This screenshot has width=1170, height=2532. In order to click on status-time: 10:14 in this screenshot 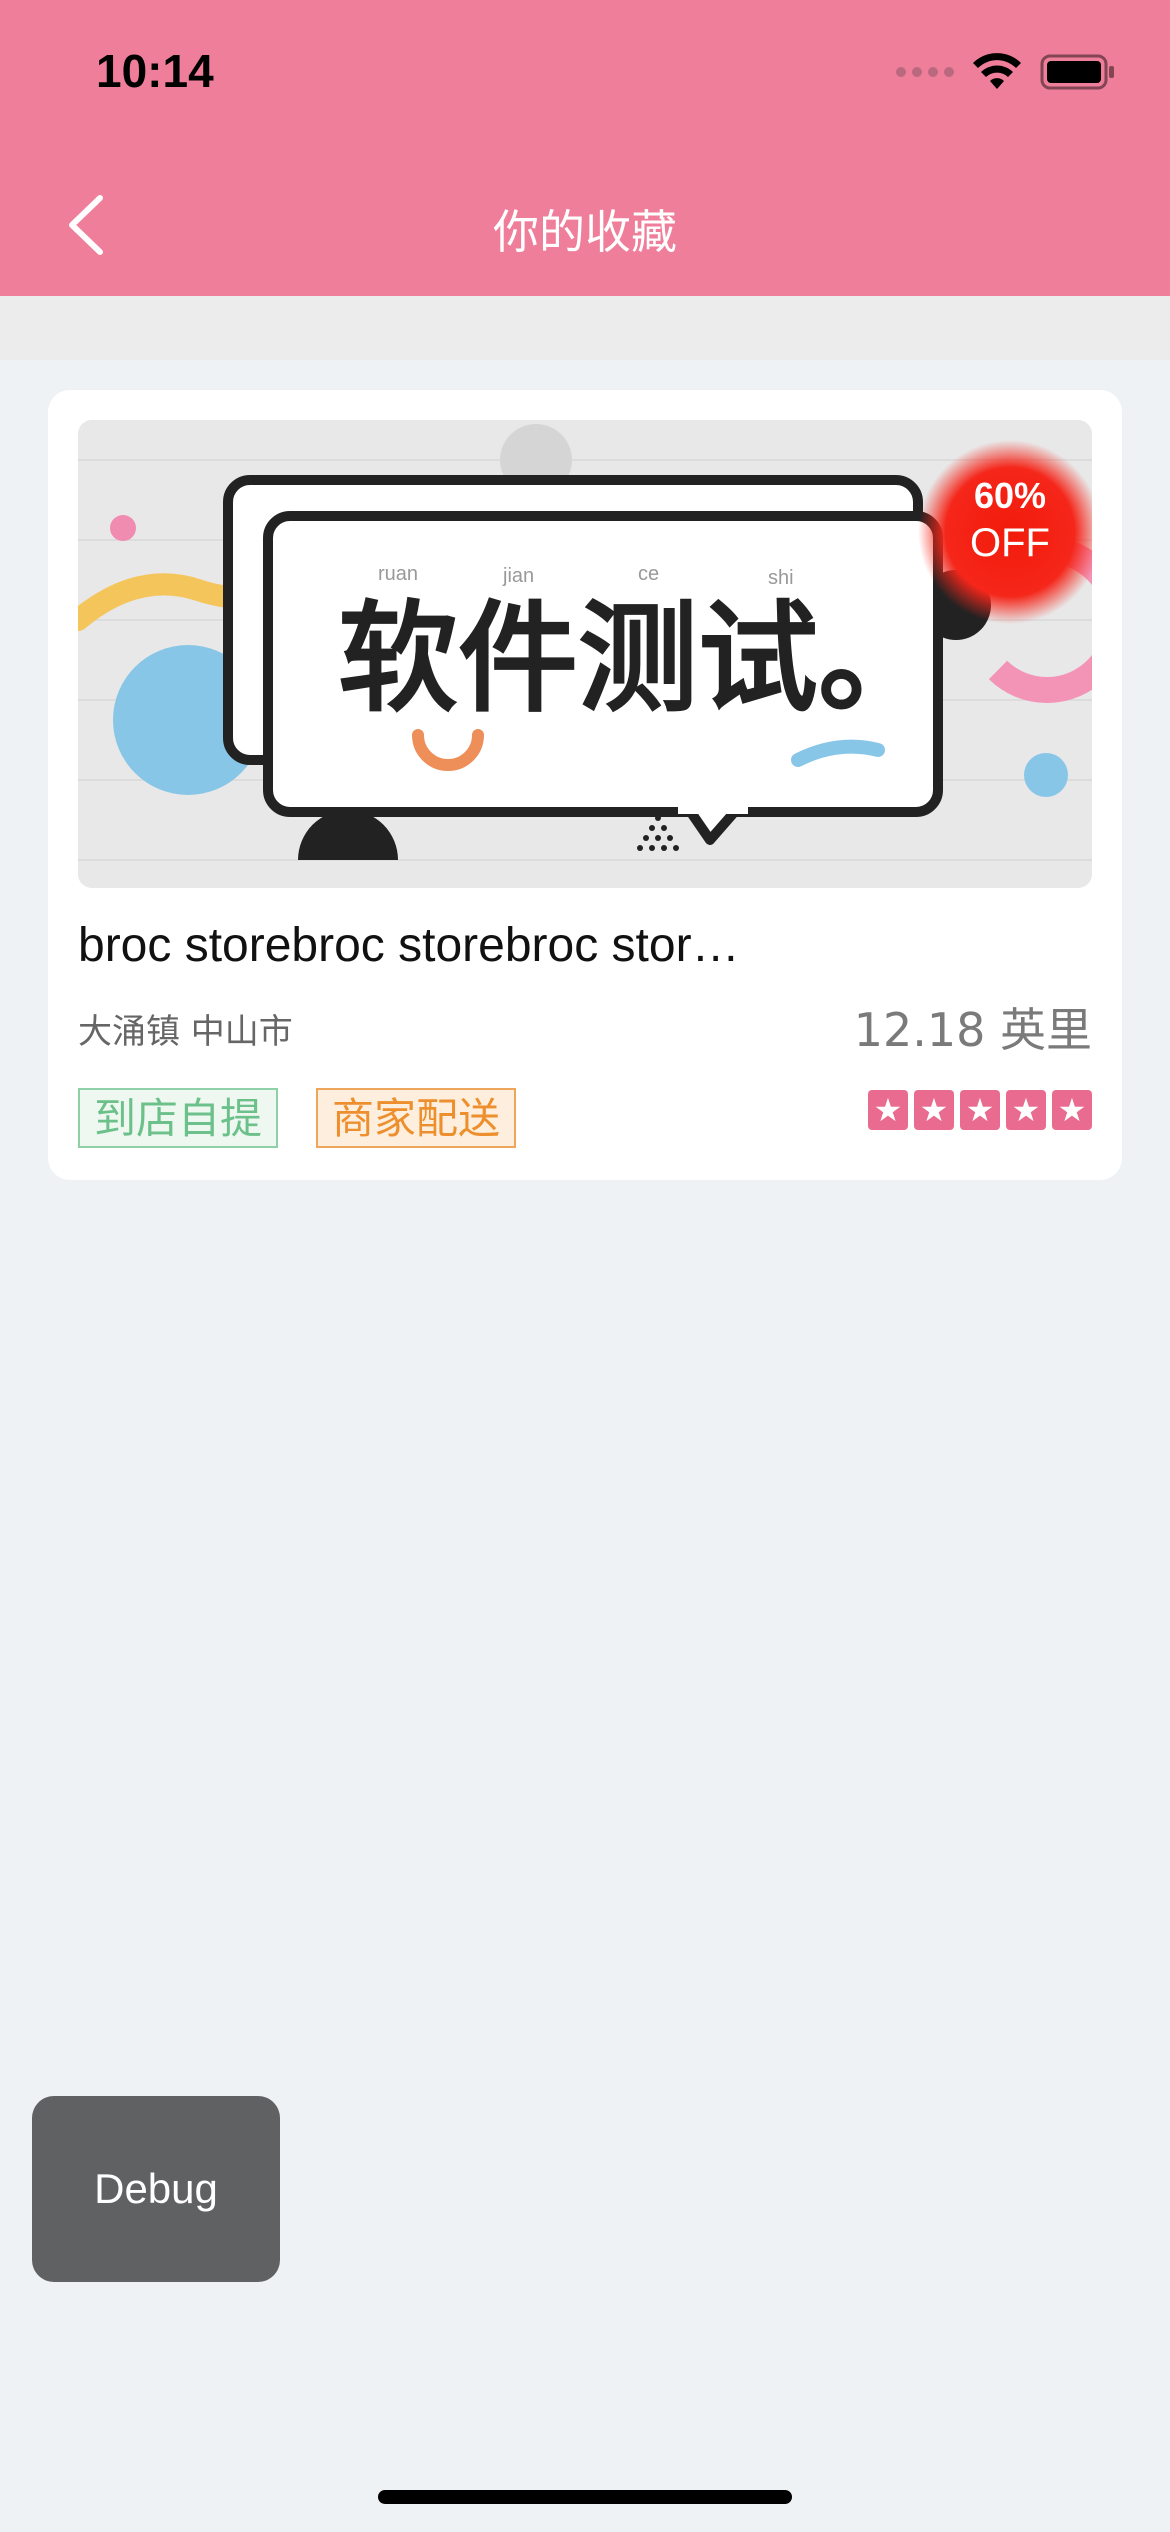, I will do `click(155, 71)`.